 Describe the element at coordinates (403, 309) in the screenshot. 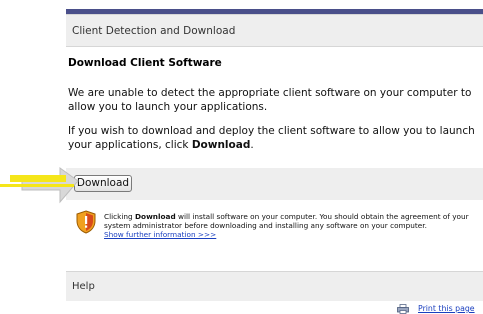

I see `printer-icon` at that location.